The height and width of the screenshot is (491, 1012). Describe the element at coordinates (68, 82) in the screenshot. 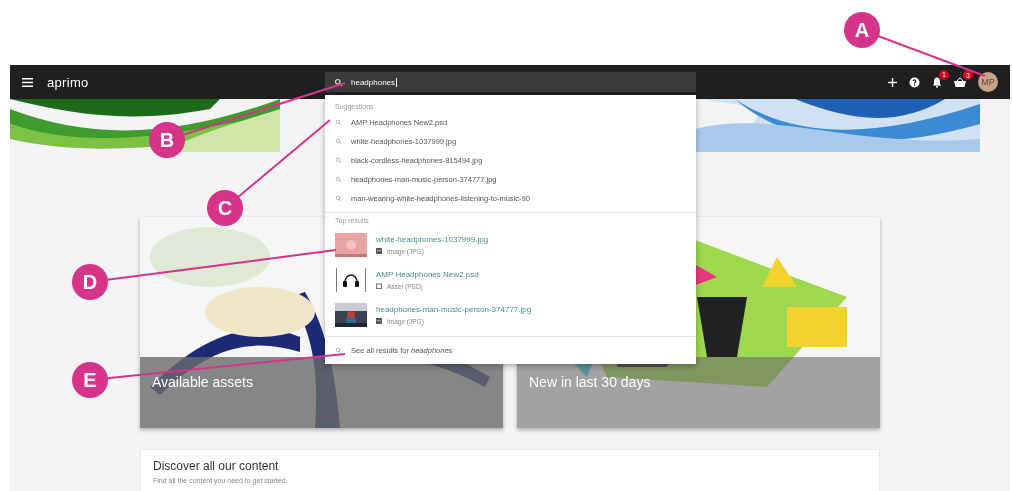

I see `logo: aprimo` at that location.